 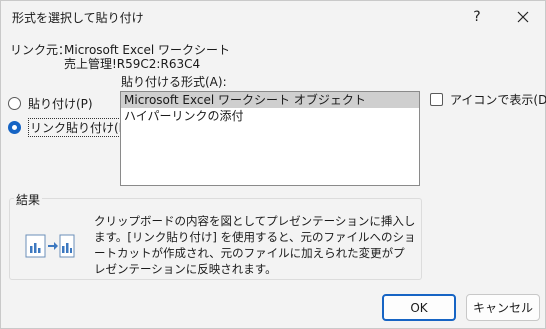 I want to click on title-bar: 形式を選択して貼り付け ?, so click(x=273, y=16).